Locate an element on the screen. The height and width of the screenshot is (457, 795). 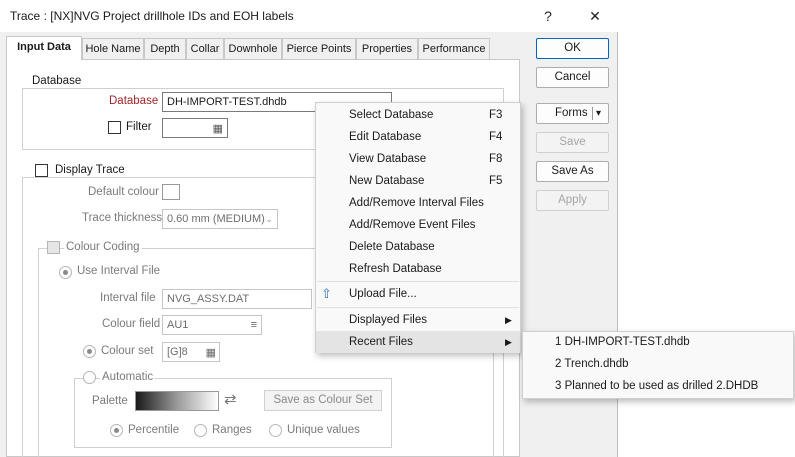
chevron-down-icon: ▾ is located at coordinates (598, 113).